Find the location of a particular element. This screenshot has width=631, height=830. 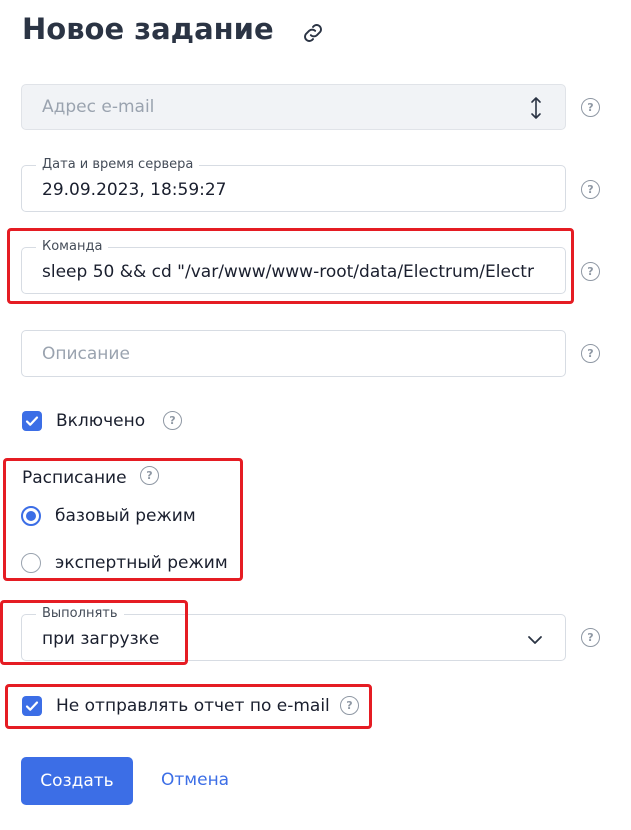

description-placeholder: Описание is located at coordinates (86, 354).